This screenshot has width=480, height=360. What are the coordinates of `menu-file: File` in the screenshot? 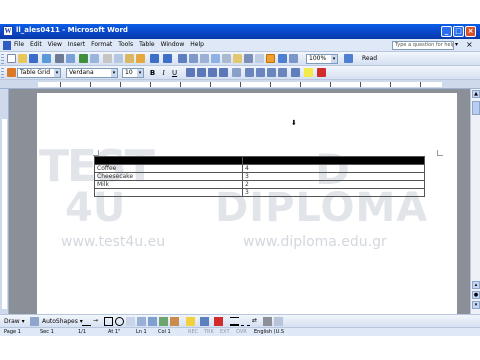 It's located at (19, 44).